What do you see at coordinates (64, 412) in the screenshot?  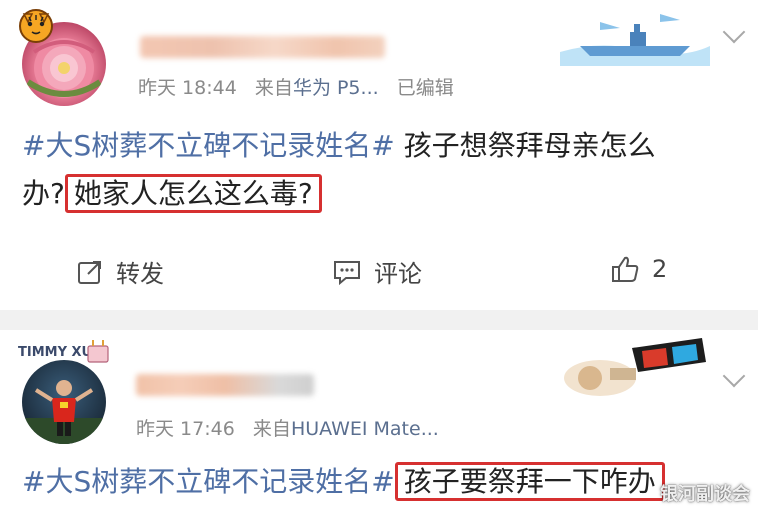 I see `athlete-photo-image` at bounding box center [64, 412].